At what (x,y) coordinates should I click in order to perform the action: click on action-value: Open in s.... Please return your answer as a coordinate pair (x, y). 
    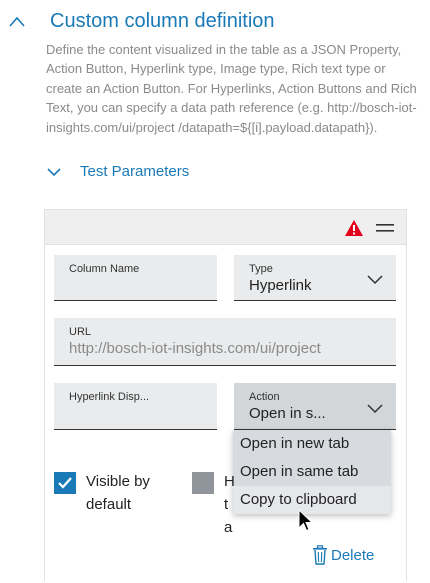
    Looking at the image, I should click on (287, 413).